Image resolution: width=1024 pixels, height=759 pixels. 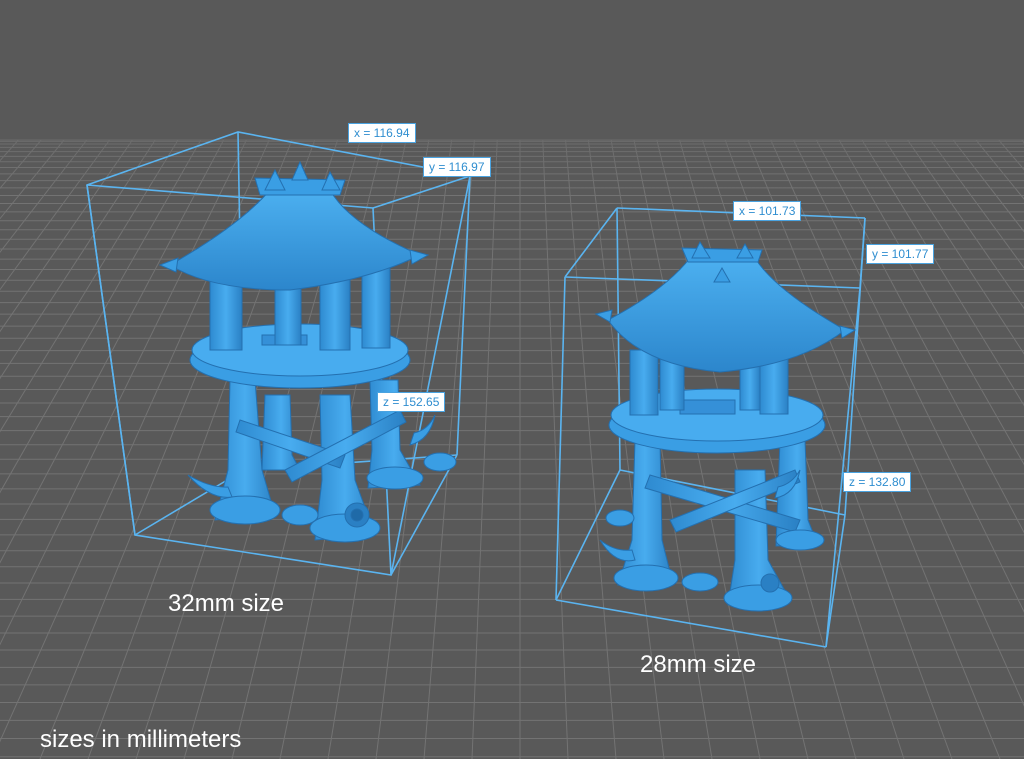 What do you see at coordinates (382, 133) in the screenshot?
I see `large-x-dimension-label: x = 116.94` at bounding box center [382, 133].